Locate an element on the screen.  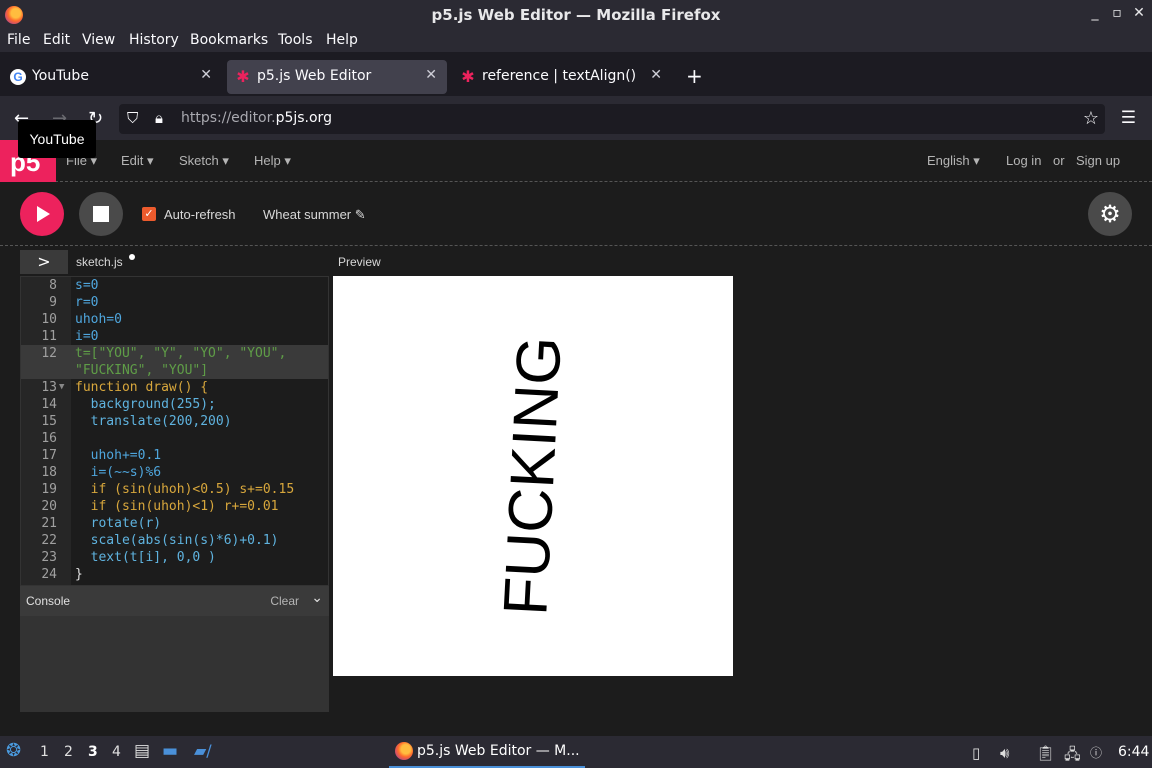
new-tab-button: + is located at coordinates (694, 76).